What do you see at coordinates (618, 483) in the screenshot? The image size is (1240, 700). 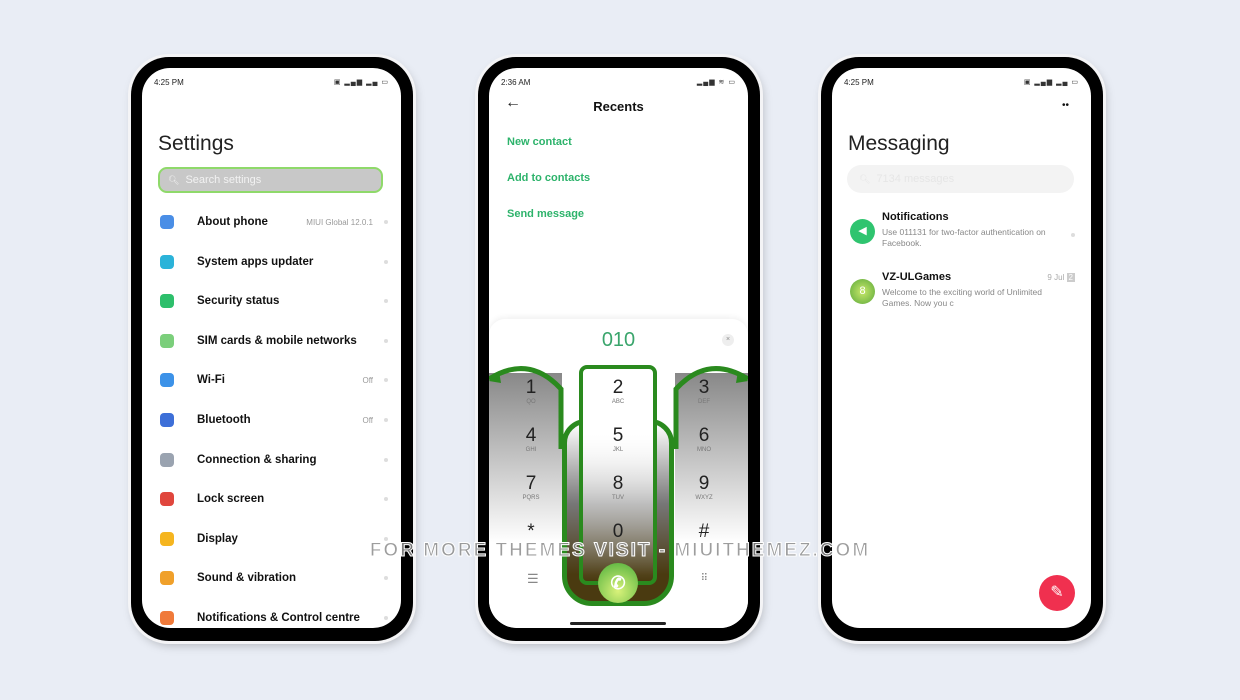 I see `key-digit: 8` at bounding box center [618, 483].